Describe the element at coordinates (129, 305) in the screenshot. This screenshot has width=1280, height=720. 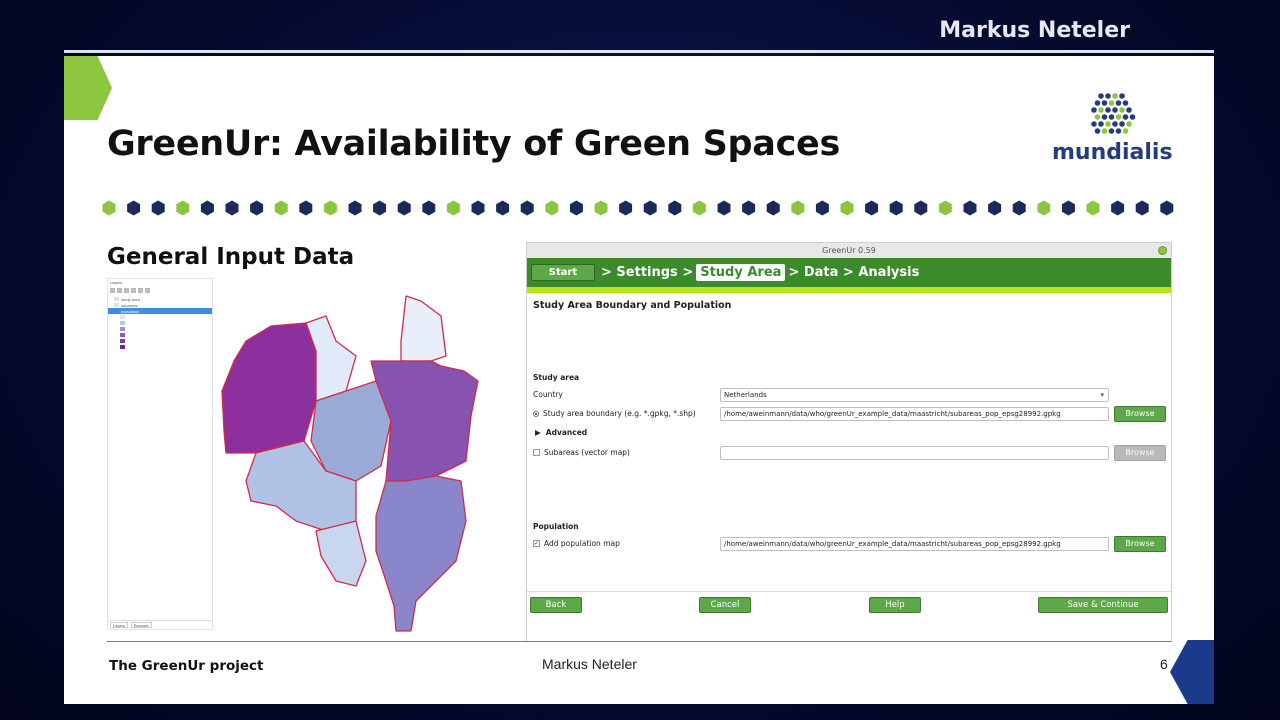
I see `layer-label: subareas` at that location.